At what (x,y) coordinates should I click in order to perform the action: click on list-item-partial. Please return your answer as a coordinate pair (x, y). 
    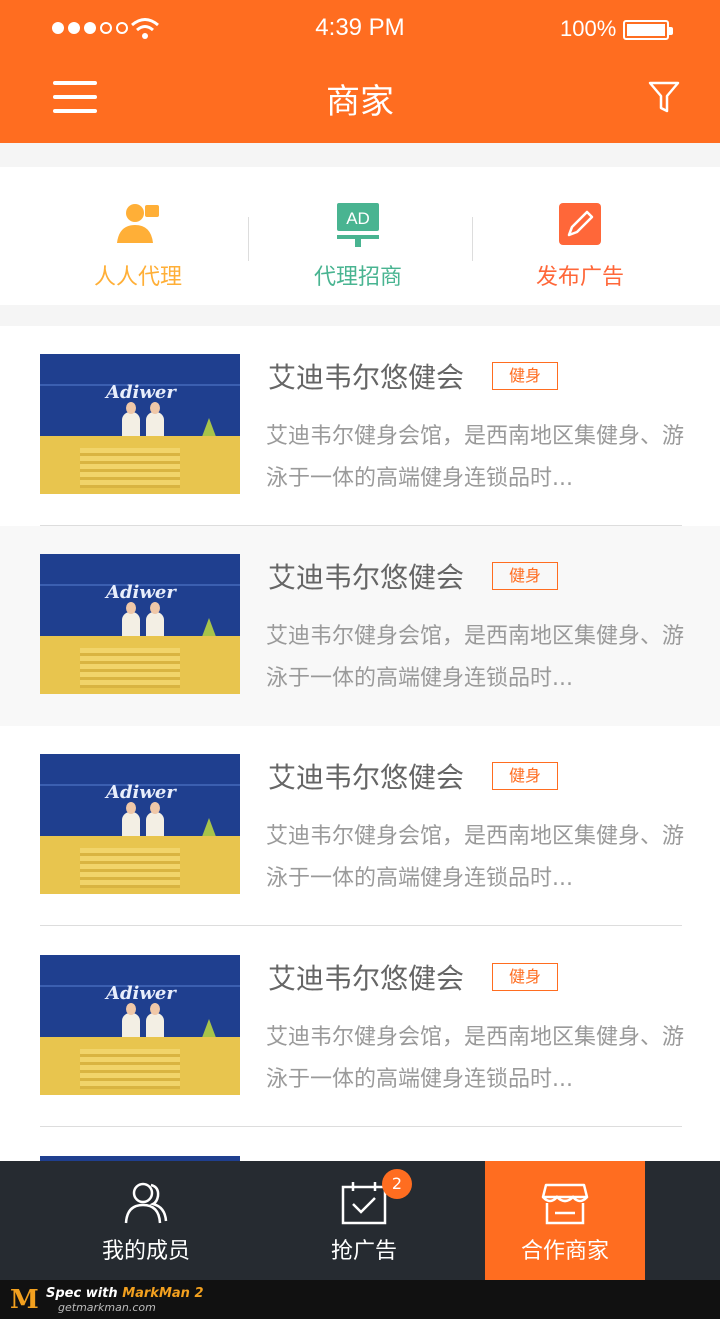
    Looking at the image, I should click on (360, 1144).